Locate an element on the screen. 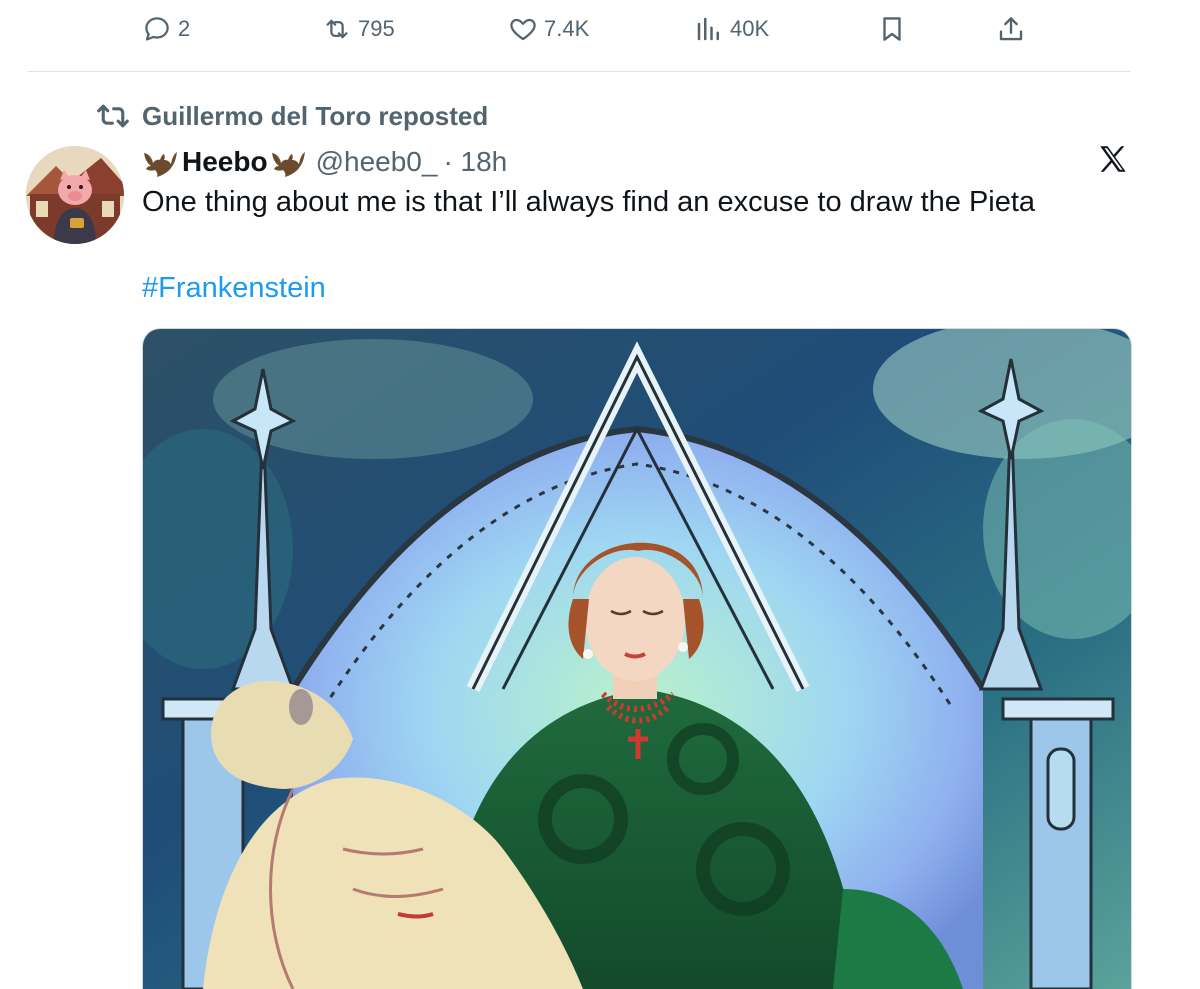  reply-count: 2 is located at coordinates (184, 28).